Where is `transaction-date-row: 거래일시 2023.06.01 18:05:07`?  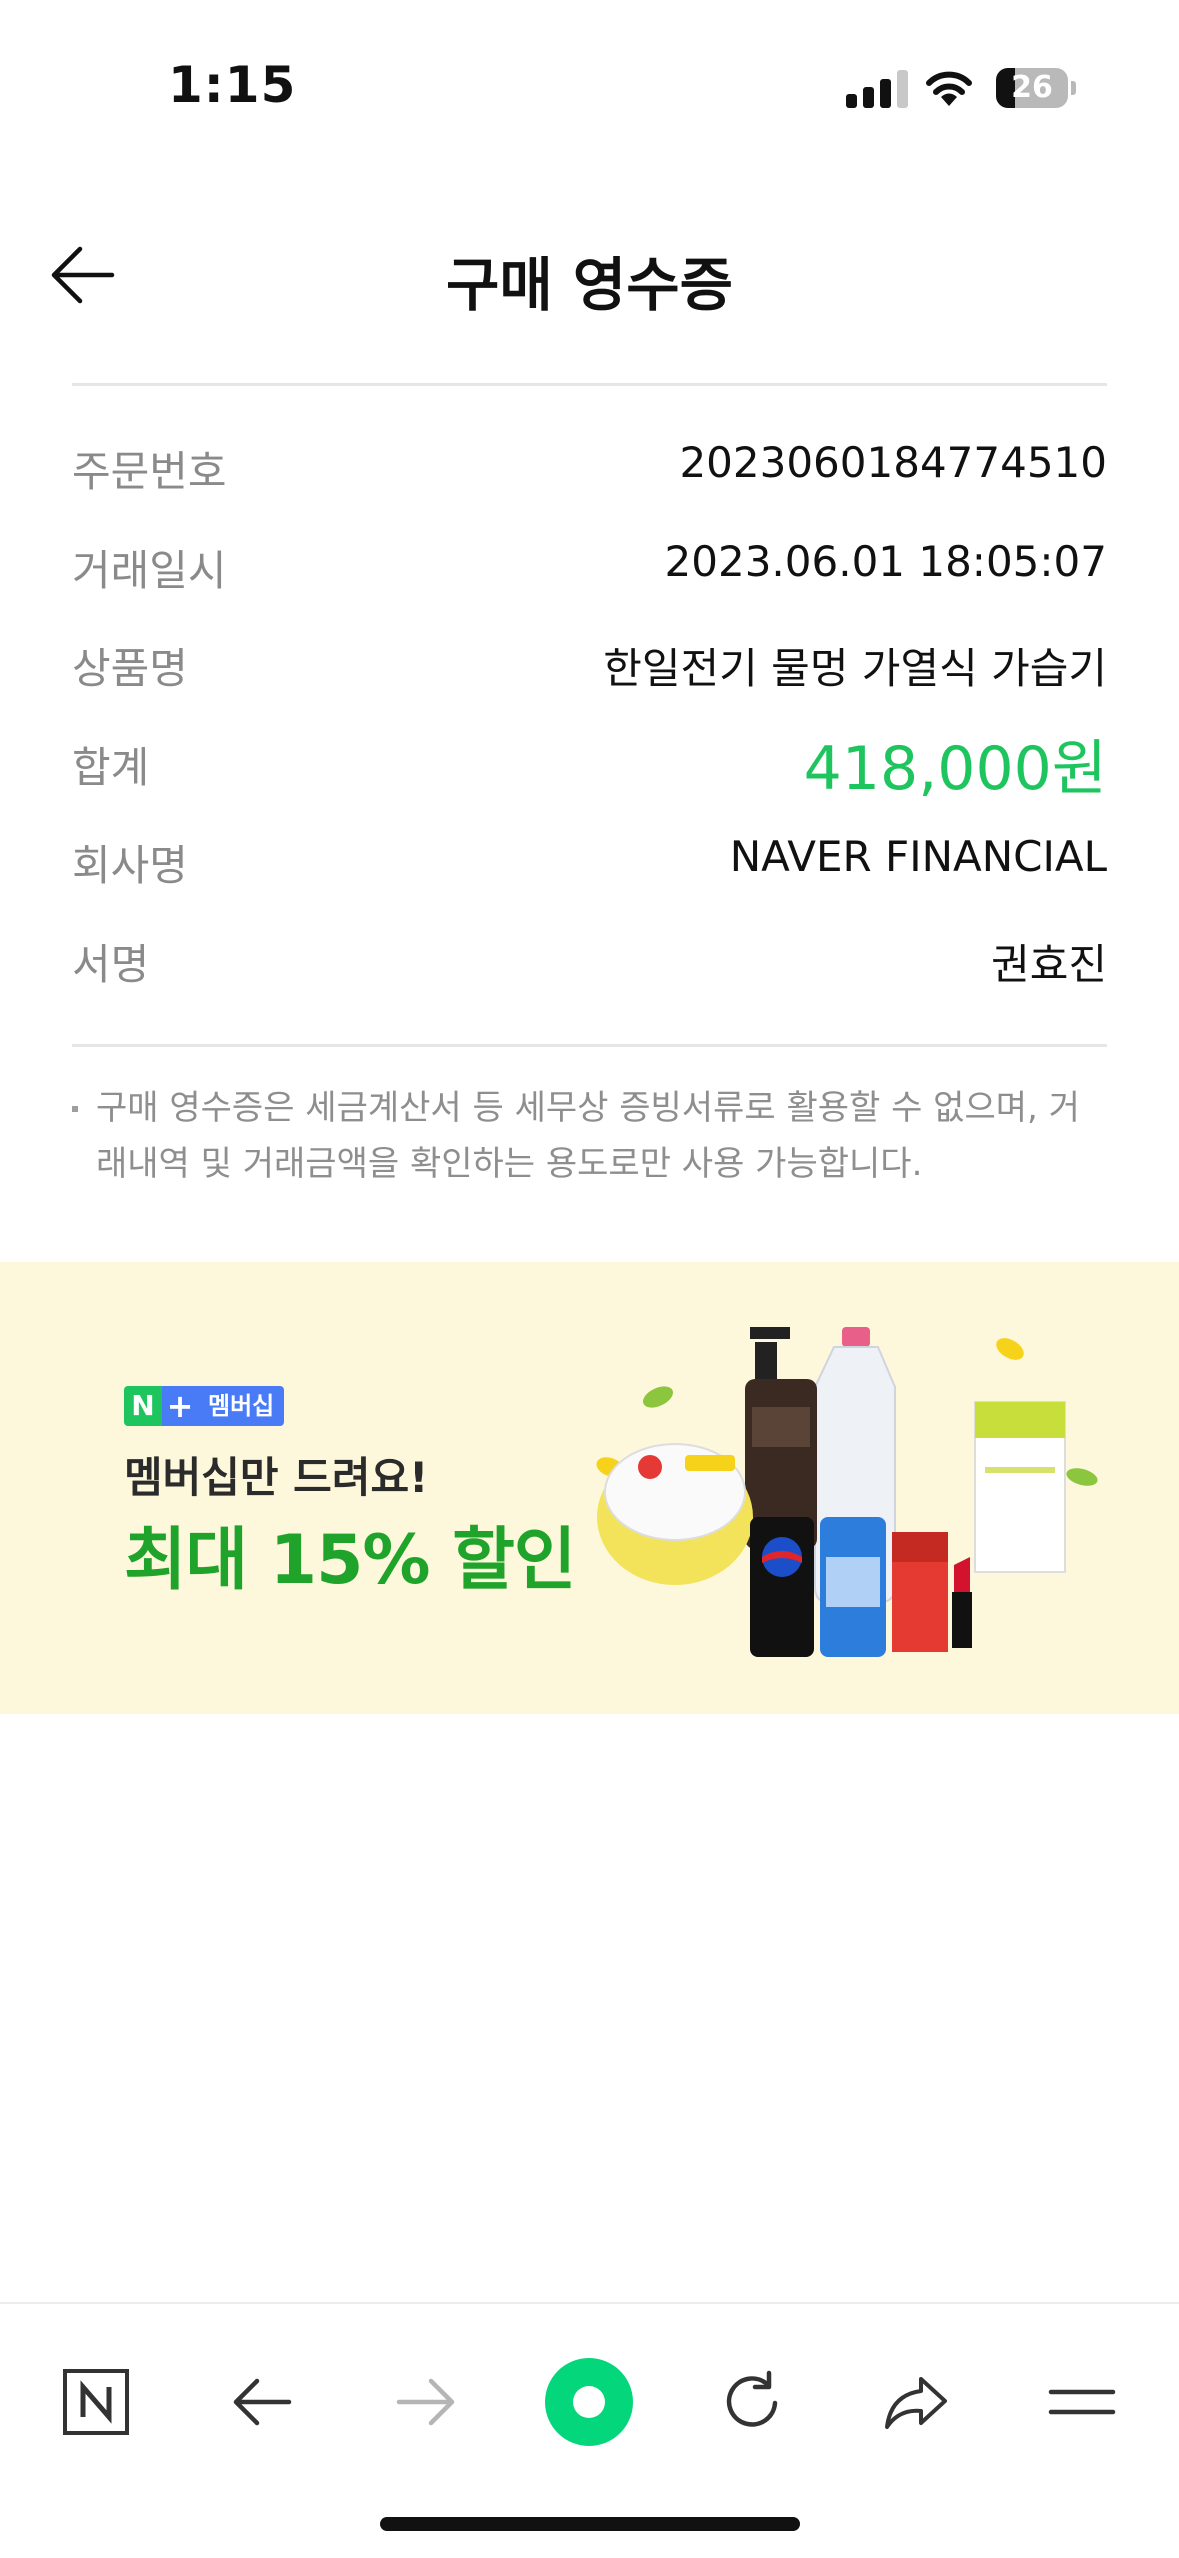
transaction-date-row: 거래일시 2023.06.01 18:05:07 is located at coordinates (589, 566).